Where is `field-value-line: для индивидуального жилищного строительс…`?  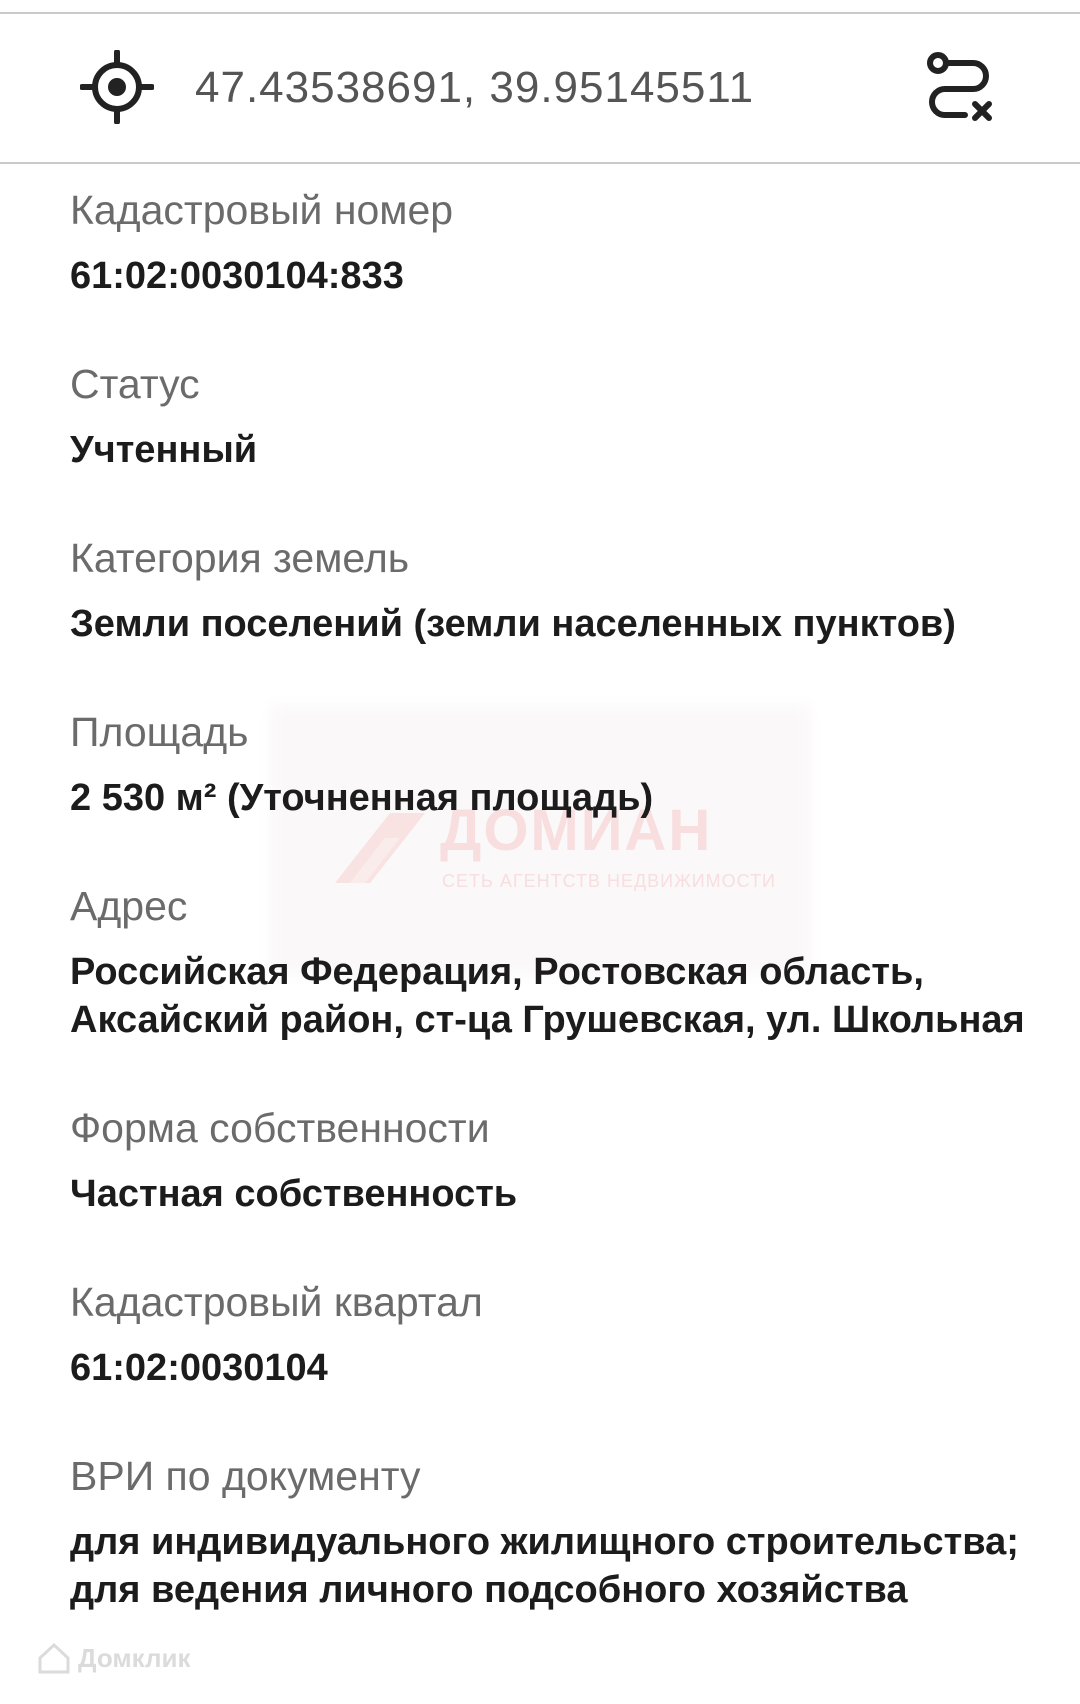 field-value-line: для индивидуального жилищного строительс… is located at coordinates (544, 1542).